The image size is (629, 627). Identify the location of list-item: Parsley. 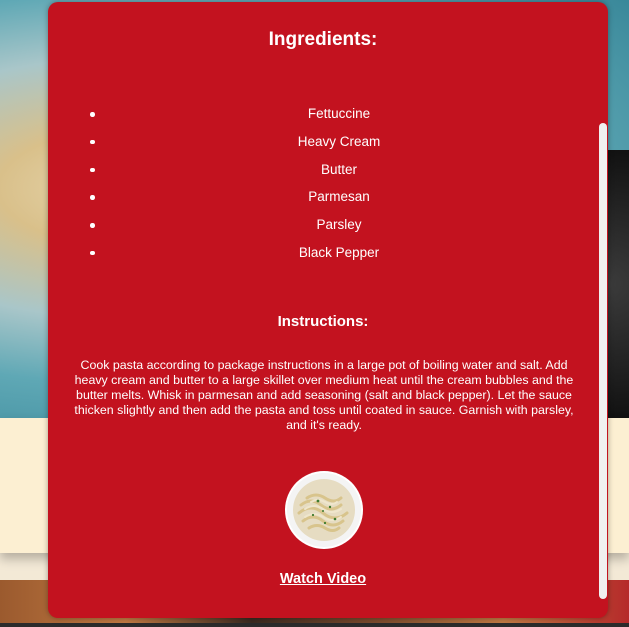
(339, 225).